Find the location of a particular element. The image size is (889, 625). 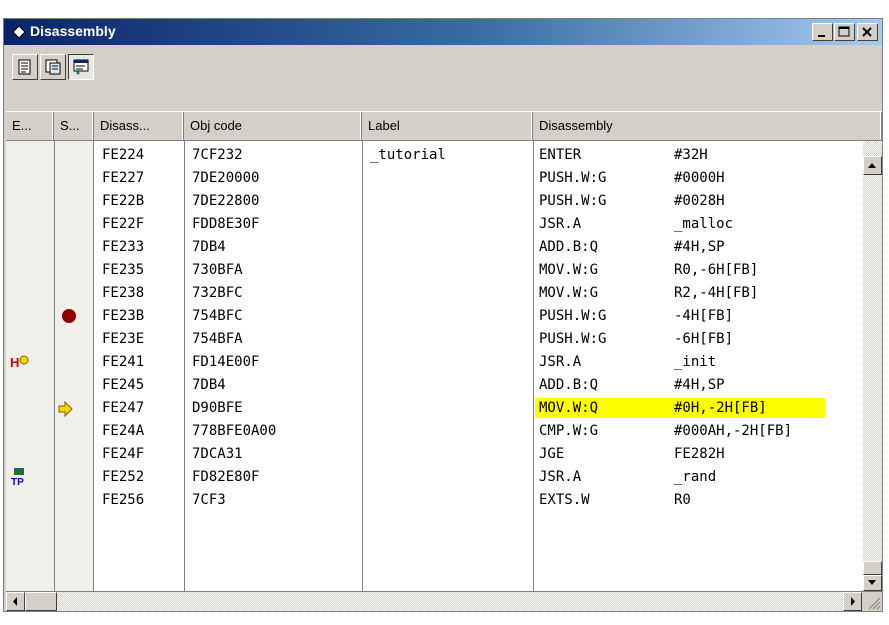

operand-cell: #0028H is located at coordinates (699, 201).